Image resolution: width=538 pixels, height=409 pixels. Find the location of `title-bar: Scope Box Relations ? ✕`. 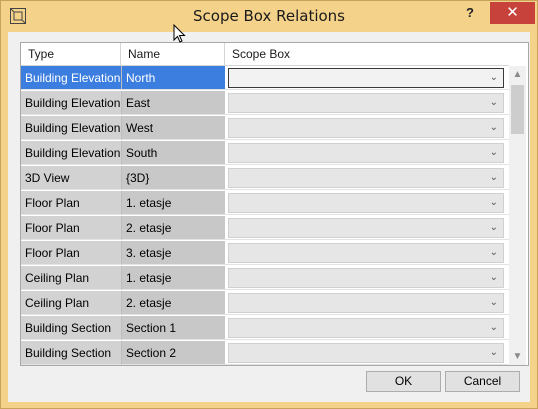

title-bar: Scope Box Relations ? ✕ is located at coordinates (269, 16).